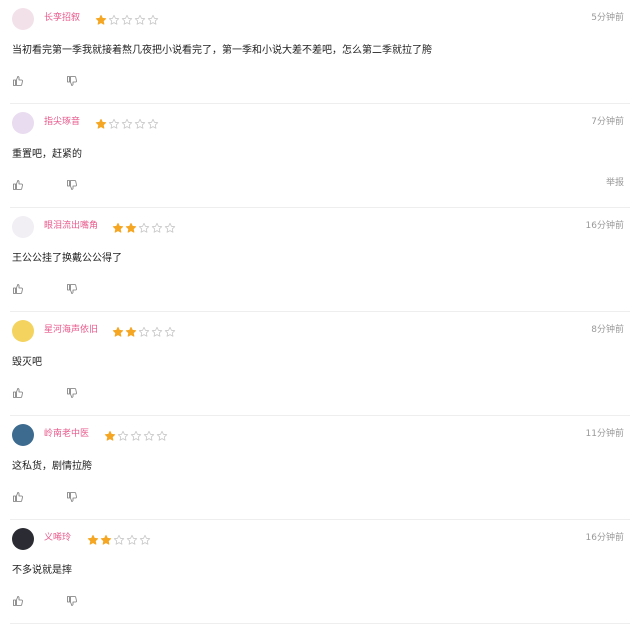  What do you see at coordinates (607, 122) in the screenshot?
I see `timestamp: 7分钟前` at bounding box center [607, 122].